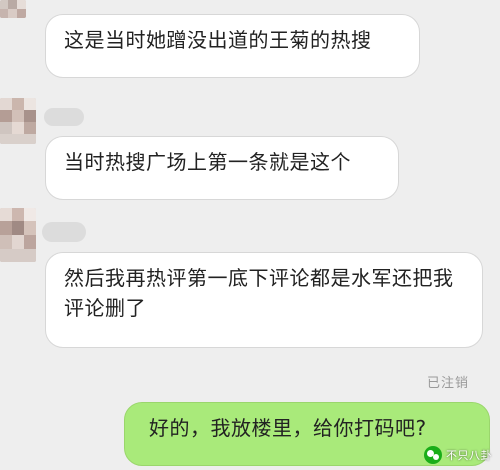 Image resolution: width=500 pixels, height=470 pixels. Describe the element at coordinates (433, 455) in the screenshot. I see `wechat-icon` at that location.